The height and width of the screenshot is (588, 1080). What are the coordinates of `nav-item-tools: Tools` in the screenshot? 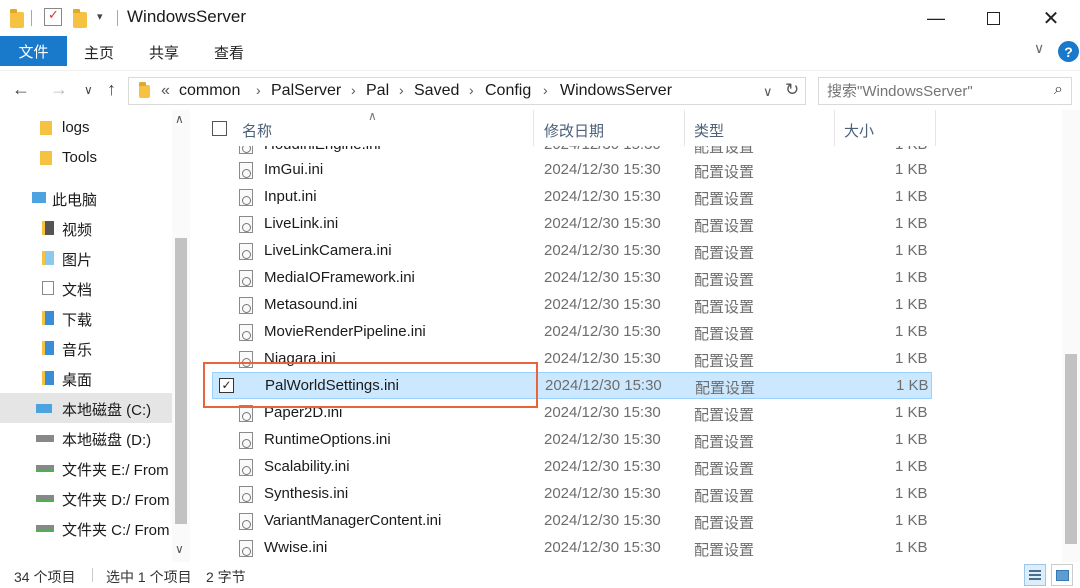 It's located at (86, 158).